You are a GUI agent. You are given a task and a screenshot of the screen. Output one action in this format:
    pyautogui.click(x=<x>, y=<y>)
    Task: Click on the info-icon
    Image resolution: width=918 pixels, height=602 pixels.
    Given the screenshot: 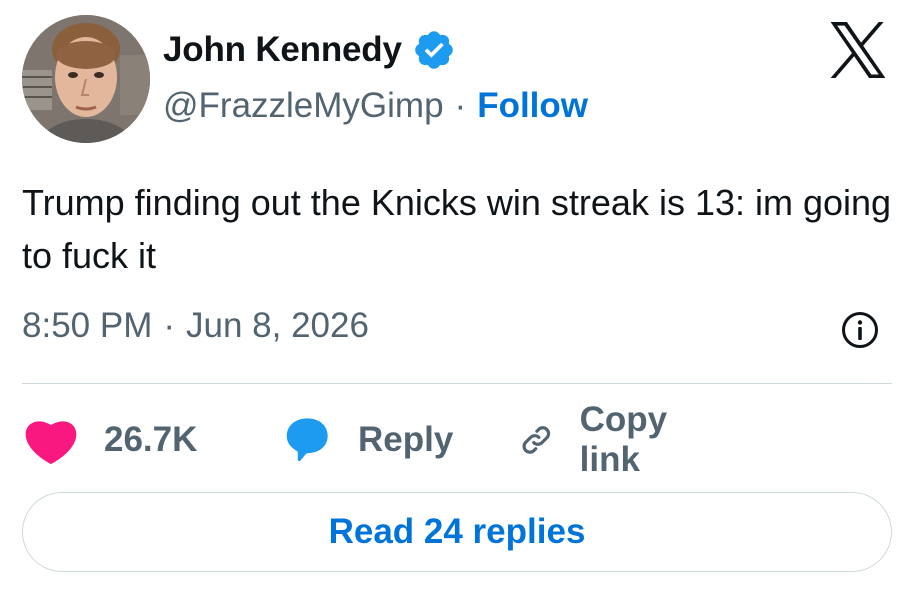 What is the action you would take?
    pyautogui.click(x=860, y=330)
    